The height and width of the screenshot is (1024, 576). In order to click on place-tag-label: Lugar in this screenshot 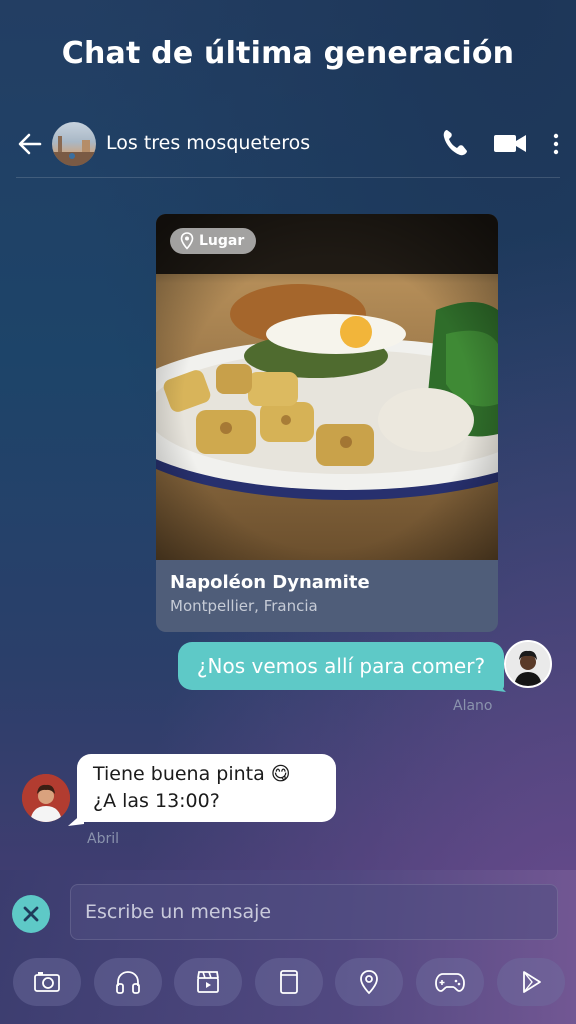, I will do `click(222, 241)`.